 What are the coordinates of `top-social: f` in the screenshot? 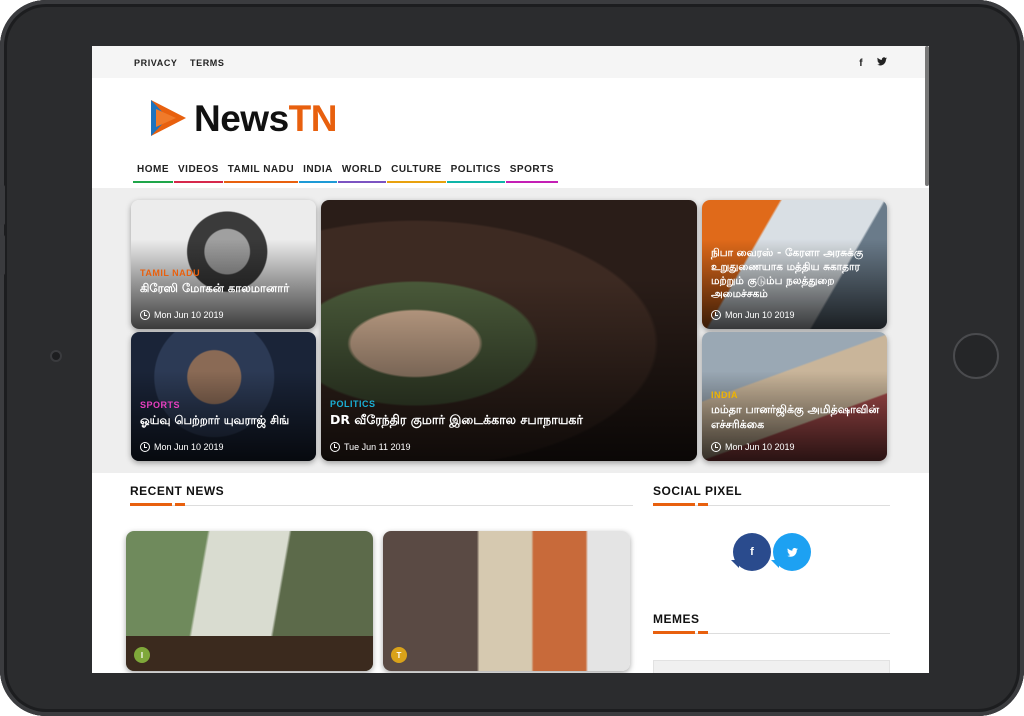 It's located at (868, 62).